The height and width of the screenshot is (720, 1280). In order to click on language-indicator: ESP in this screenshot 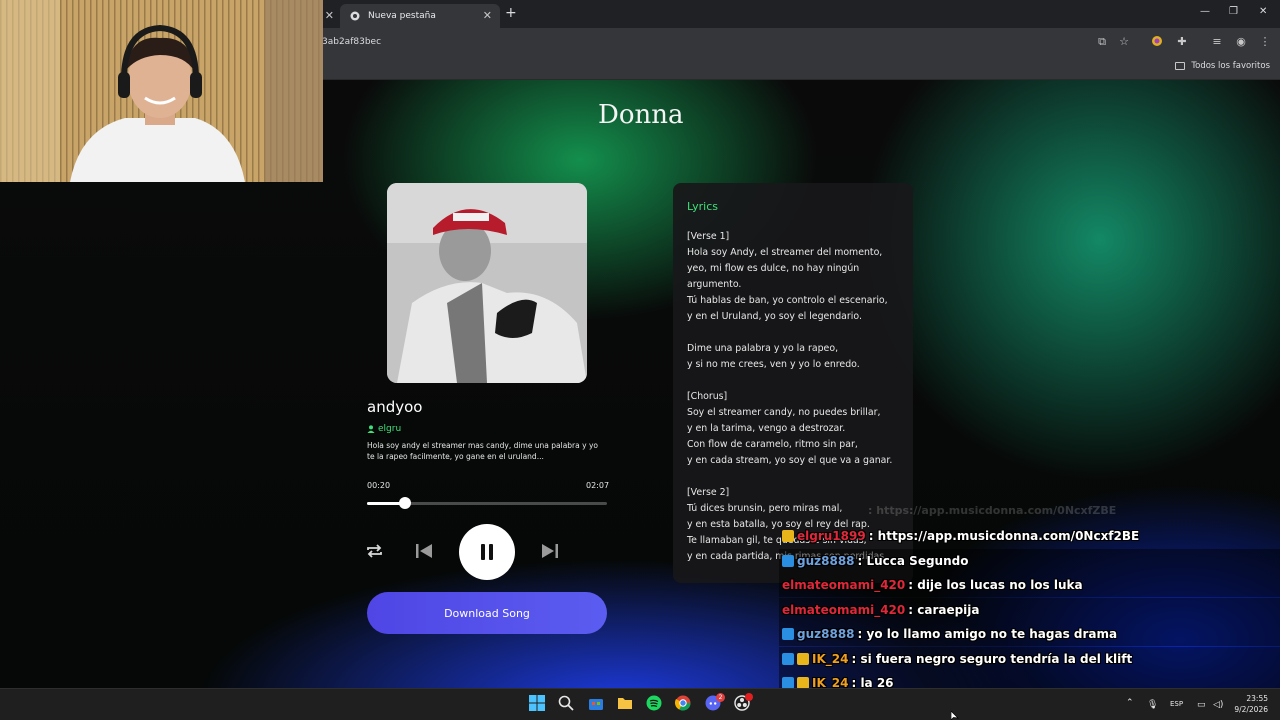, I will do `click(1176, 704)`.